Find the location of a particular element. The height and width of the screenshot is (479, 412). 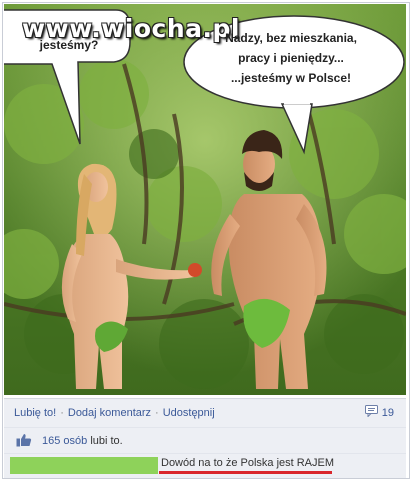

like-link: Lubię to! is located at coordinates (35, 413).